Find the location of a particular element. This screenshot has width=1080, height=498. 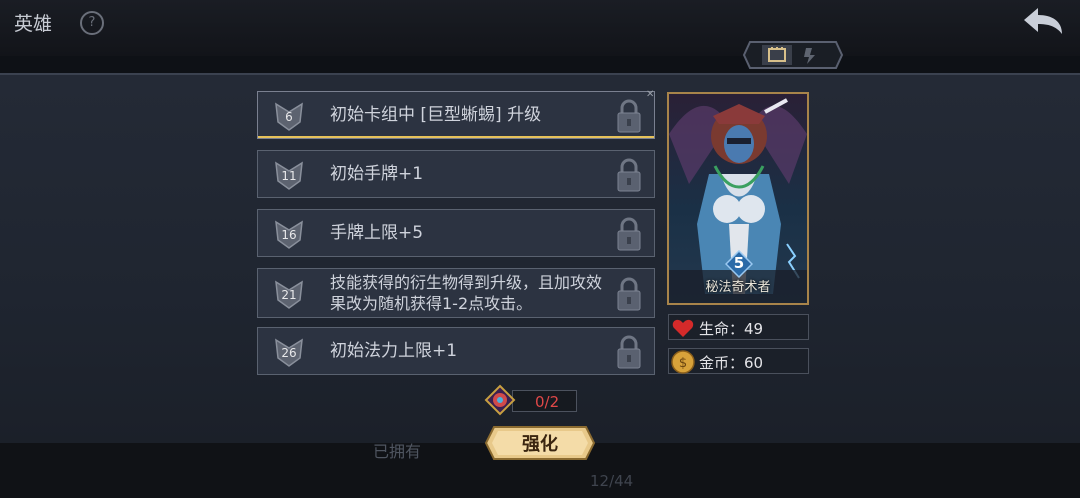

help-icon: ? is located at coordinates (92, 23).